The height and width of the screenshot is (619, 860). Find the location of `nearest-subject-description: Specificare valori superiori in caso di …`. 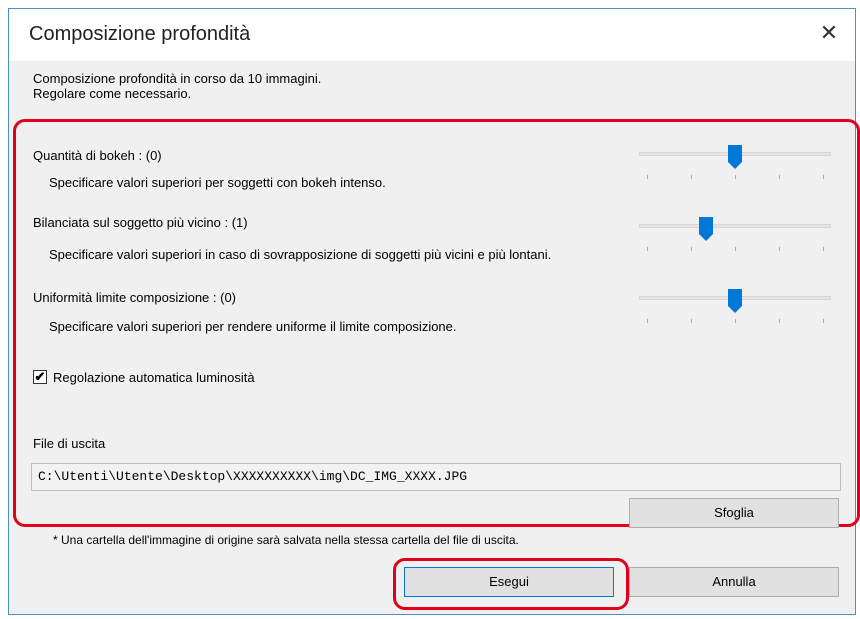

nearest-subject-description: Specificare valori superiori in caso di … is located at coordinates (300, 254).